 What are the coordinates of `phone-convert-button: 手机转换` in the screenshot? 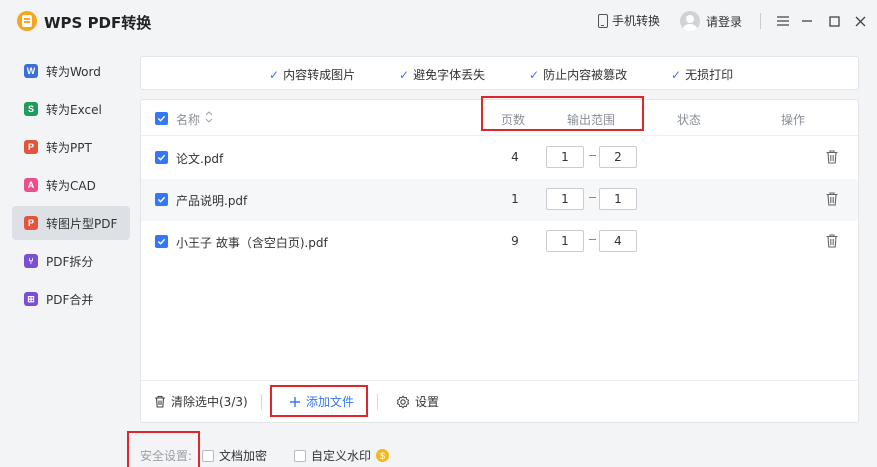 It's located at (629, 20).